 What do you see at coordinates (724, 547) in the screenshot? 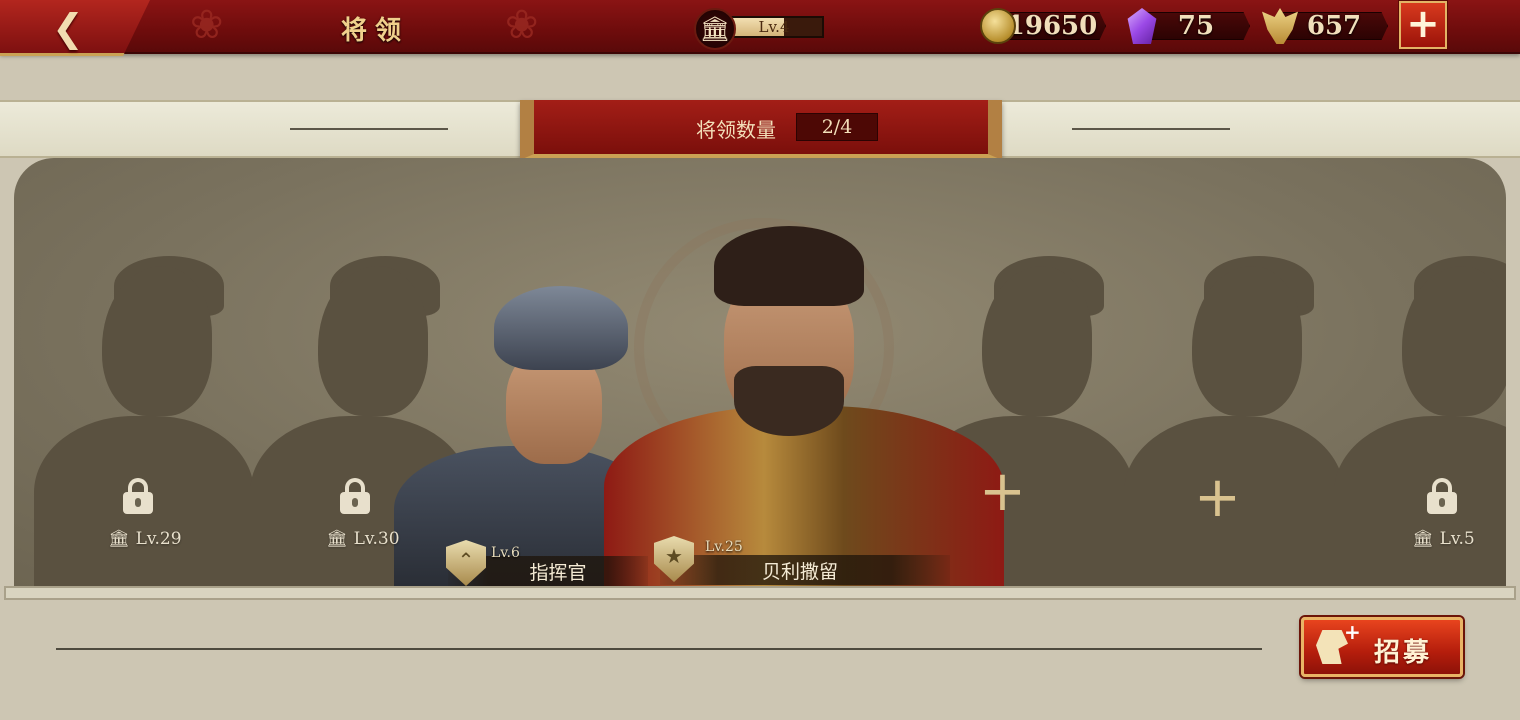
I see `general-level: Lv.25` at bounding box center [724, 547].